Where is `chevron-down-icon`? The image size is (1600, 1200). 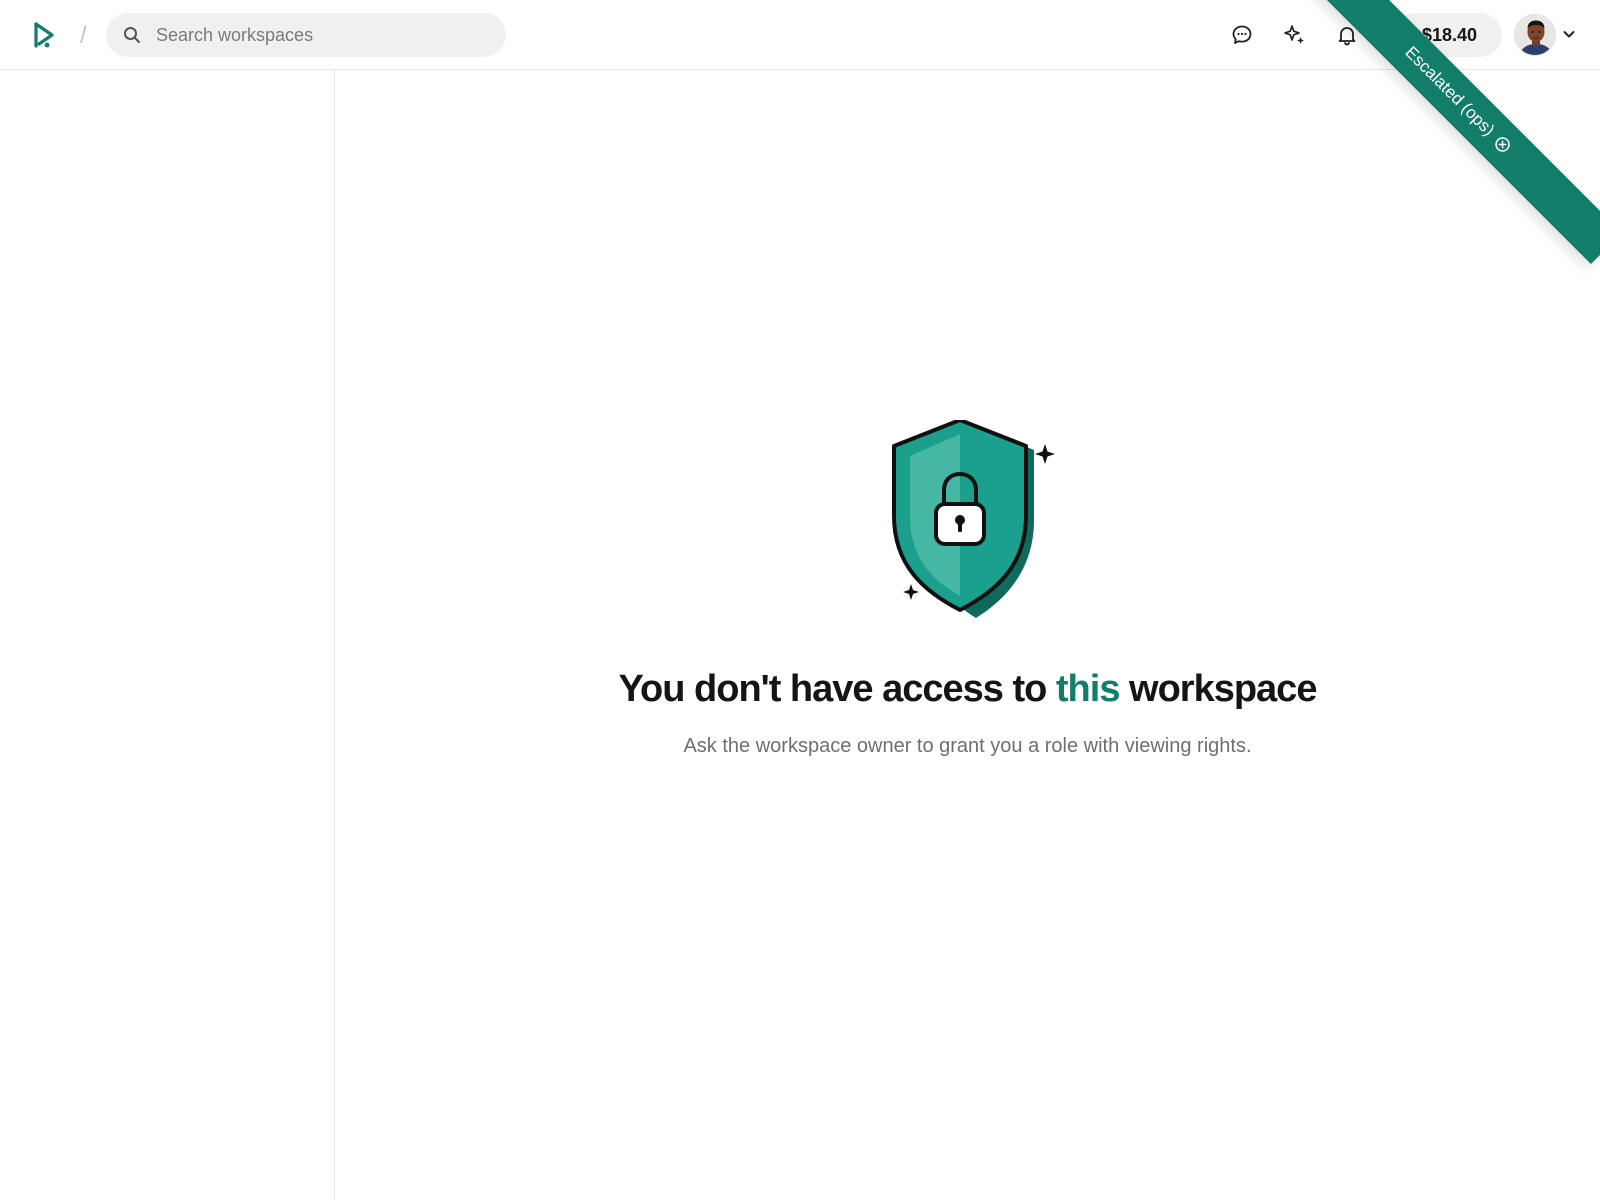
chevron-down-icon is located at coordinates (1569, 34).